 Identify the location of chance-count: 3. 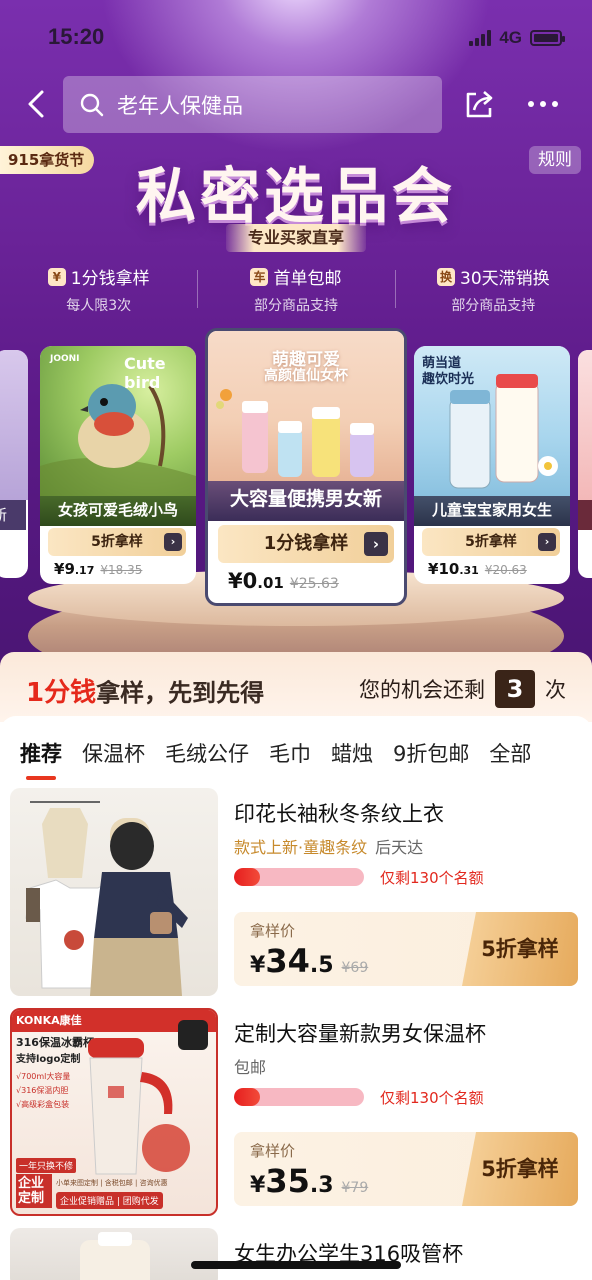
(515, 689).